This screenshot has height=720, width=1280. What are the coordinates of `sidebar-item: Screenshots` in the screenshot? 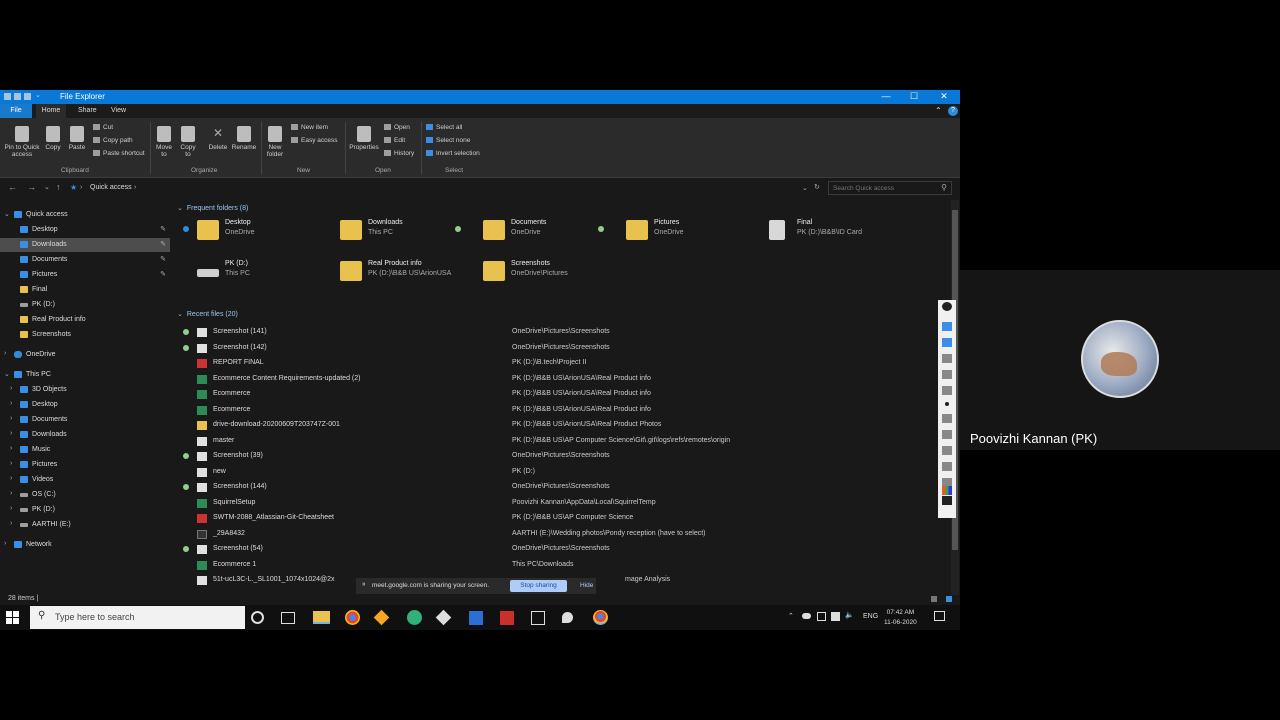 It's located at (85, 335).